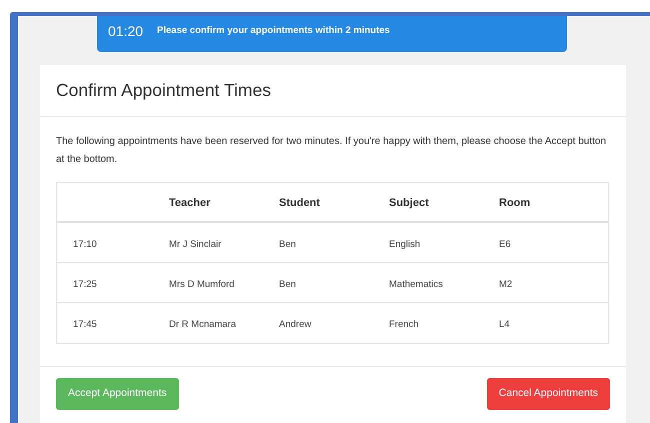  I want to click on table-cell: 17:45, so click(85, 324).